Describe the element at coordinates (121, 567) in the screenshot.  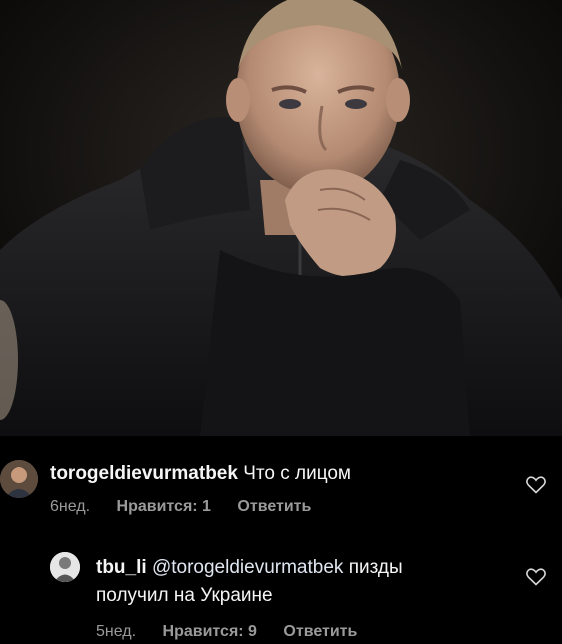
I see `comment-username: tbu_li` at that location.